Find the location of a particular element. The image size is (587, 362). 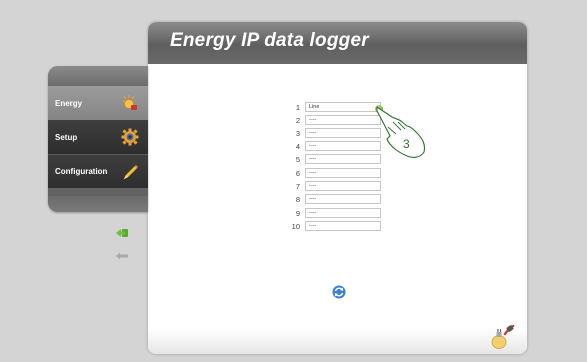

list-item: 5 ---- is located at coordinates (334, 159).